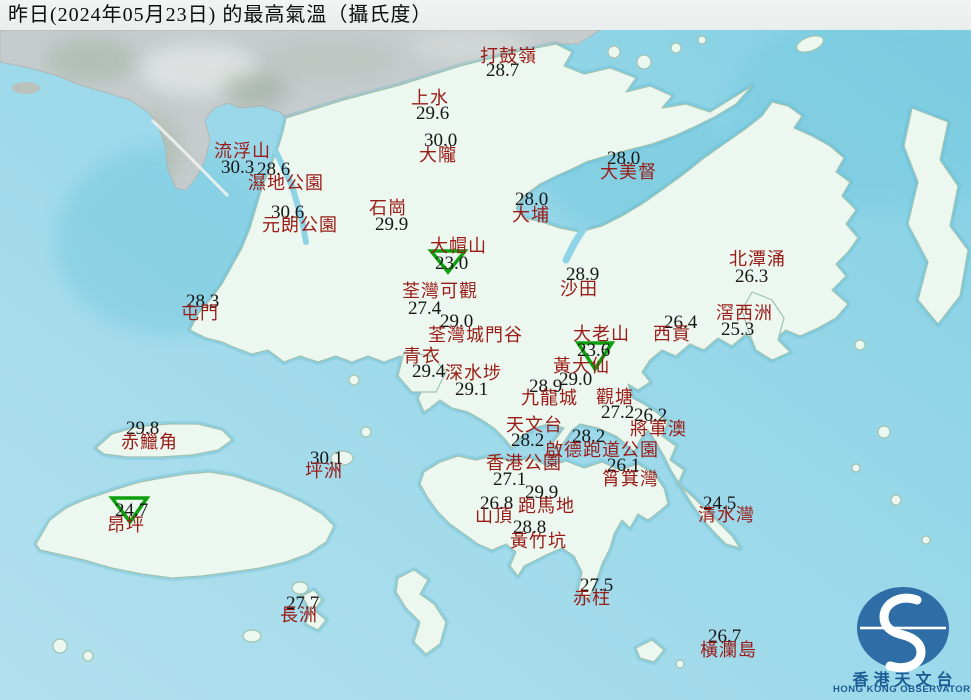 This screenshot has height=700, width=971. I want to click on station-label: 大美督, so click(628, 172).